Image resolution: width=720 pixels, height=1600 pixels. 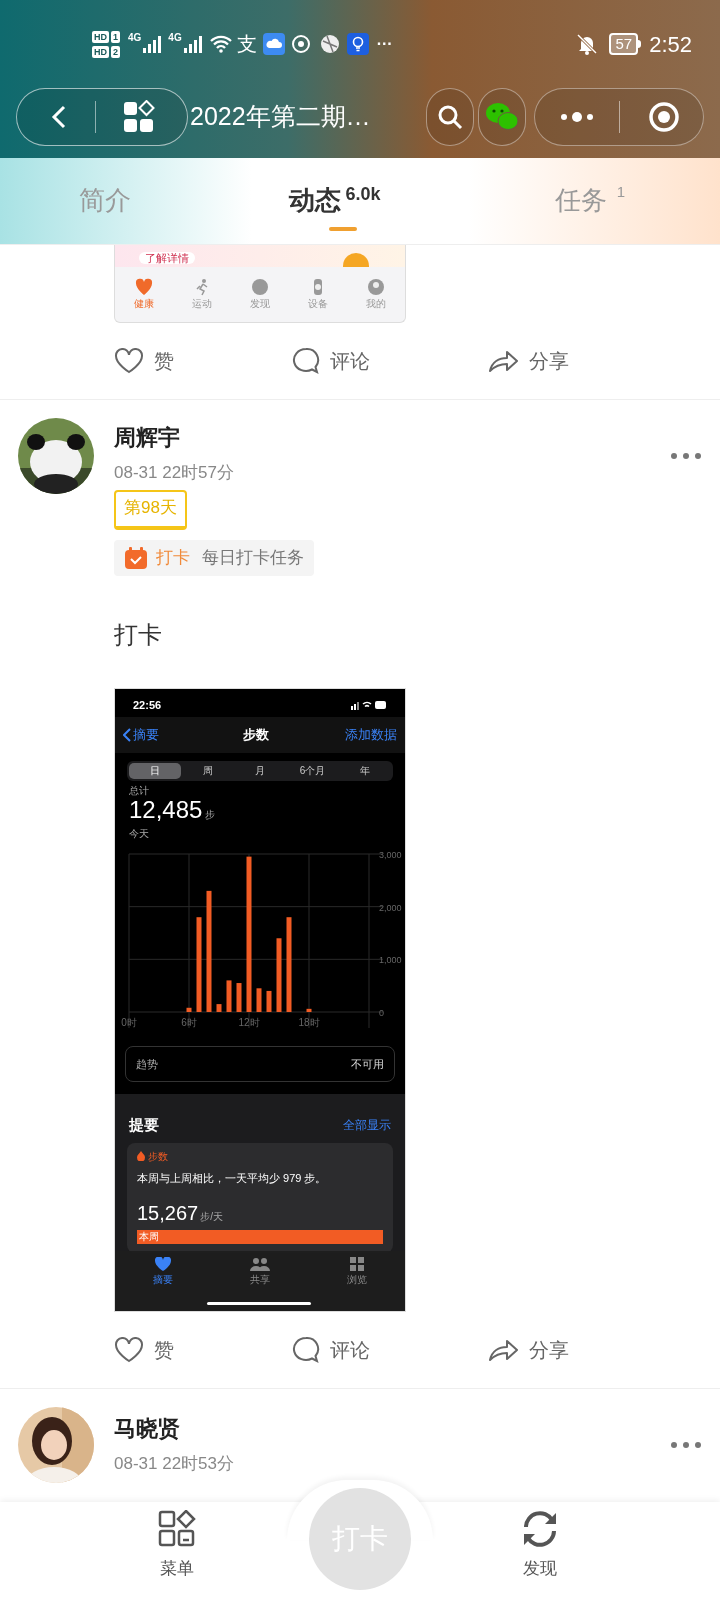 What do you see at coordinates (356, 260) in the screenshot?
I see `sun-icon` at bounding box center [356, 260].